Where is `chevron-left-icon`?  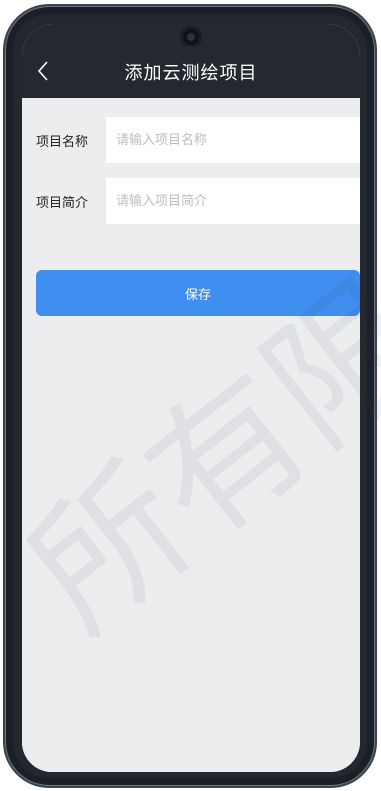
chevron-left-icon is located at coordinates (42, 71).